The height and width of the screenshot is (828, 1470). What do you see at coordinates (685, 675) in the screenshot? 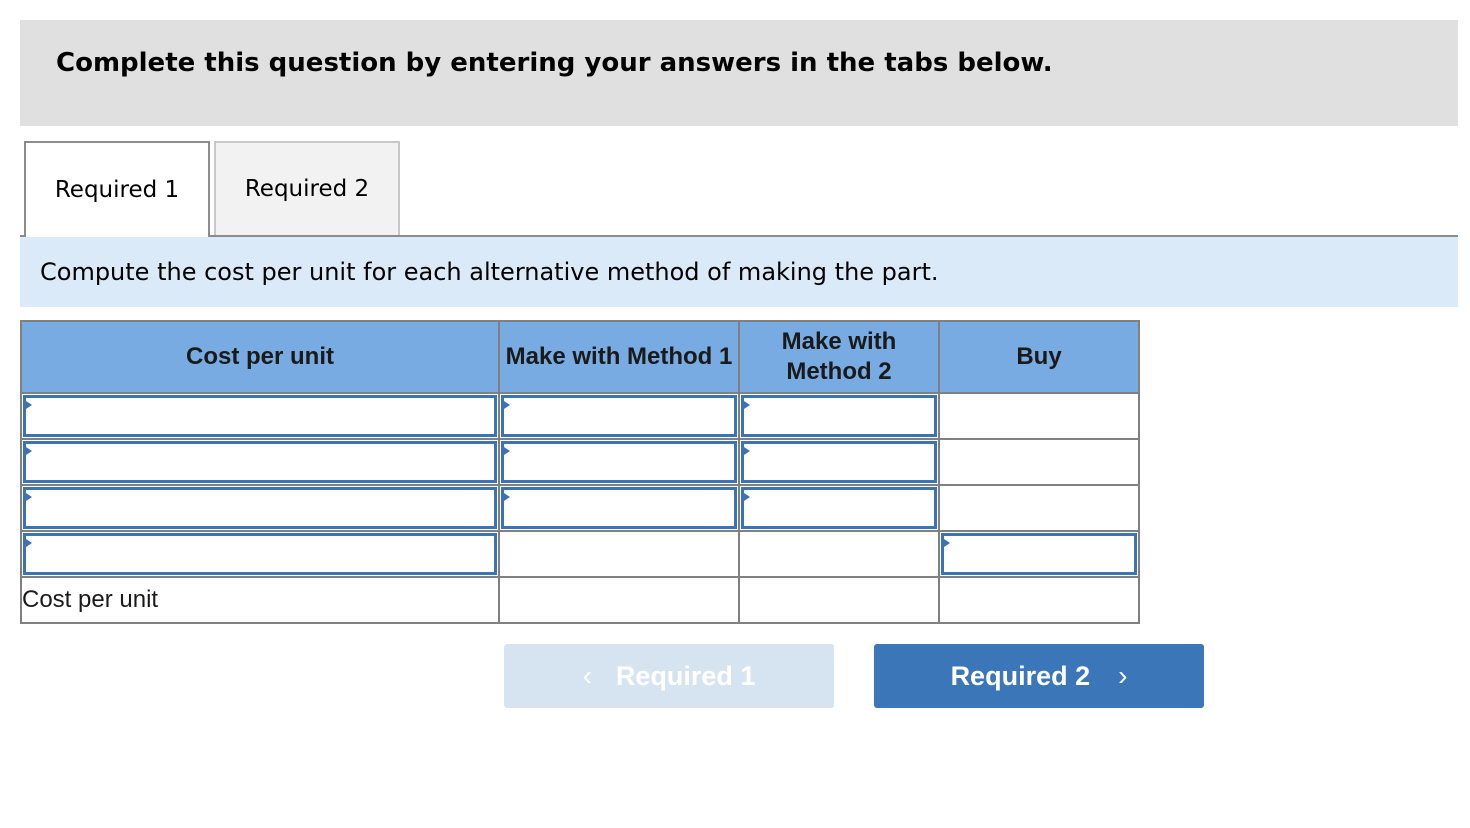
I see `prev-button-label: Required 1` at bounding box center [685, 675].